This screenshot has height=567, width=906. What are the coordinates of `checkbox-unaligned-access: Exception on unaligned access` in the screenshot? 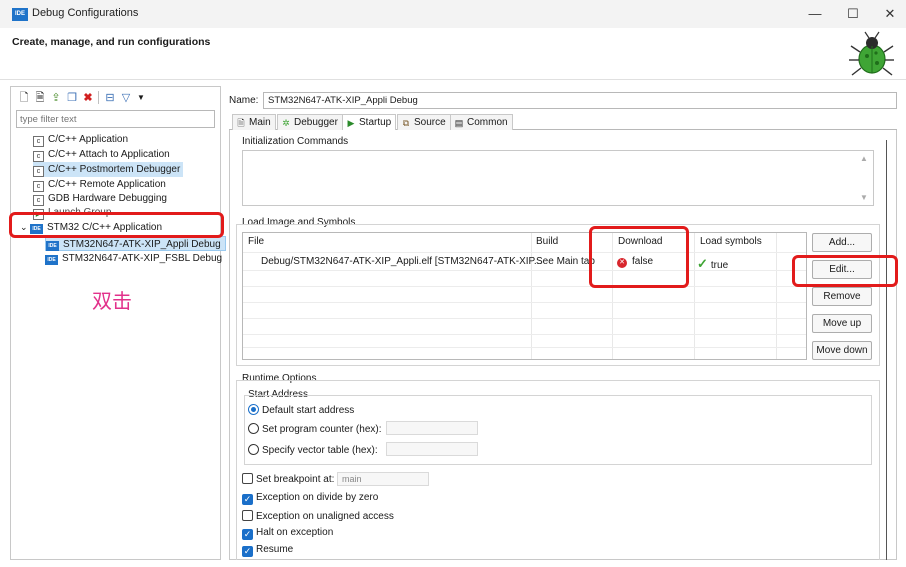 It's located at (318, 516).